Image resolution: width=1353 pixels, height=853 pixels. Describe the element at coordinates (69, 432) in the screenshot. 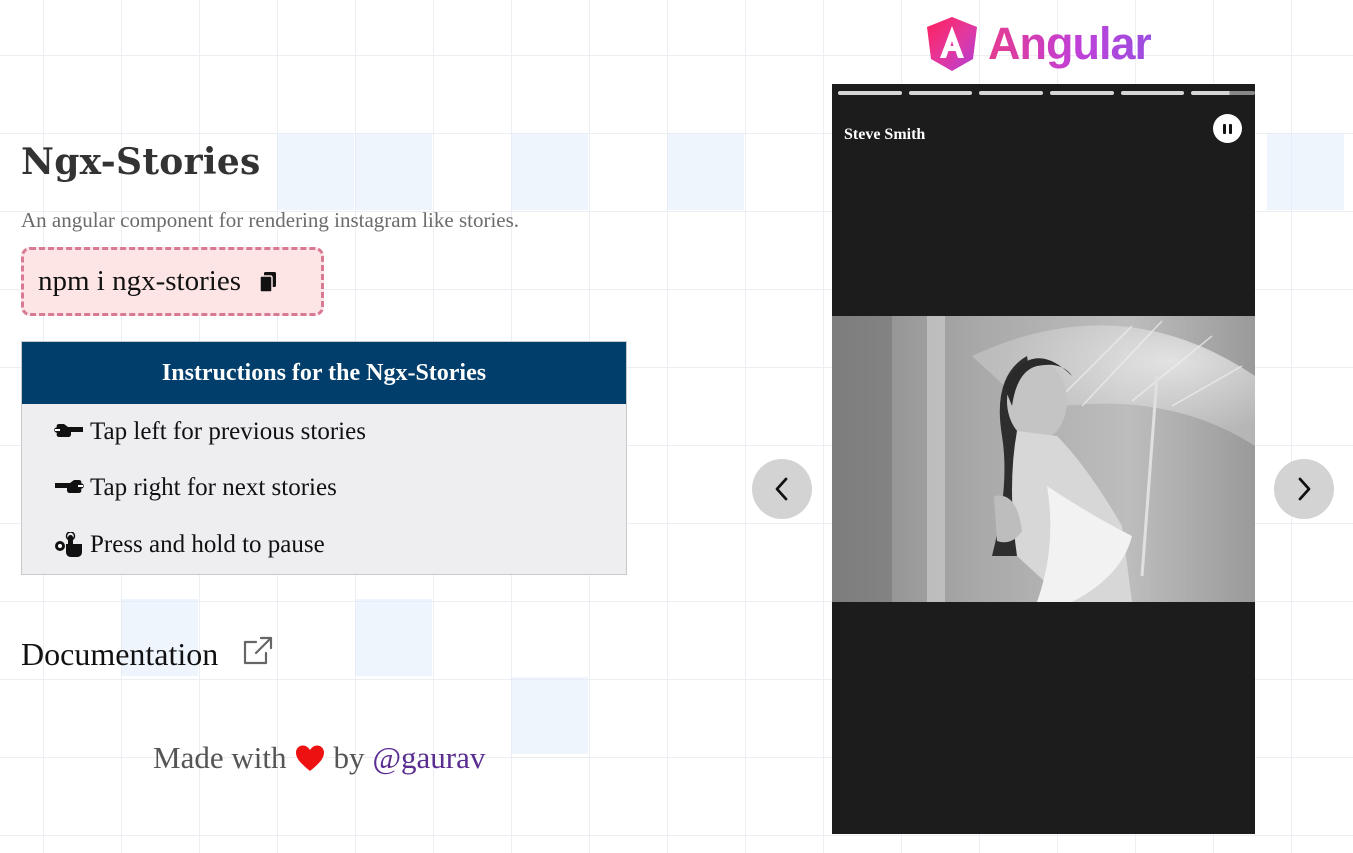

I see `pointing-left-hand-icon` at that location.